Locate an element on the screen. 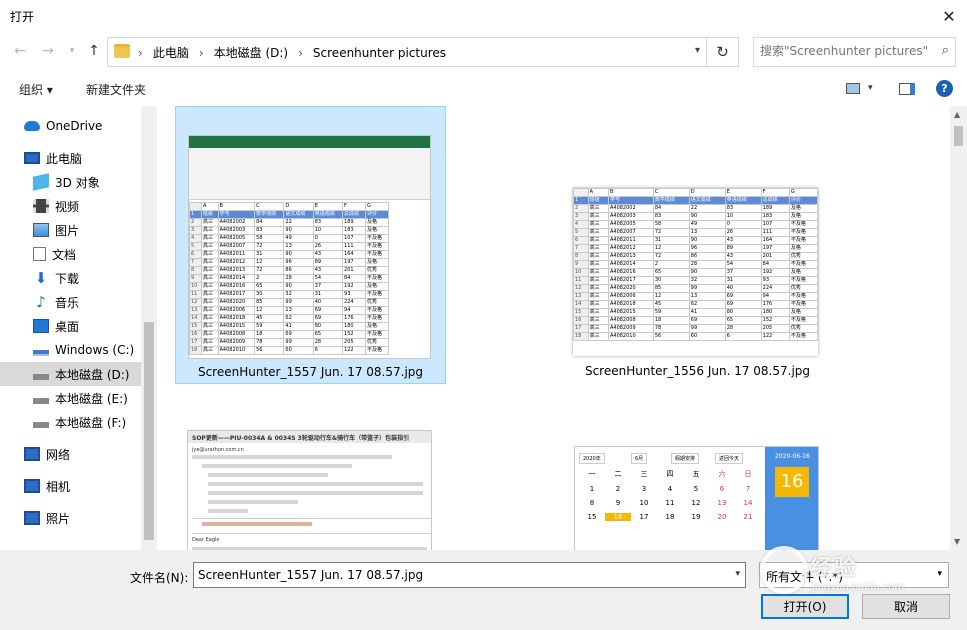 This screenshot has width=967, height=630. table-cell: 15 is located at coordinates (195, 326).